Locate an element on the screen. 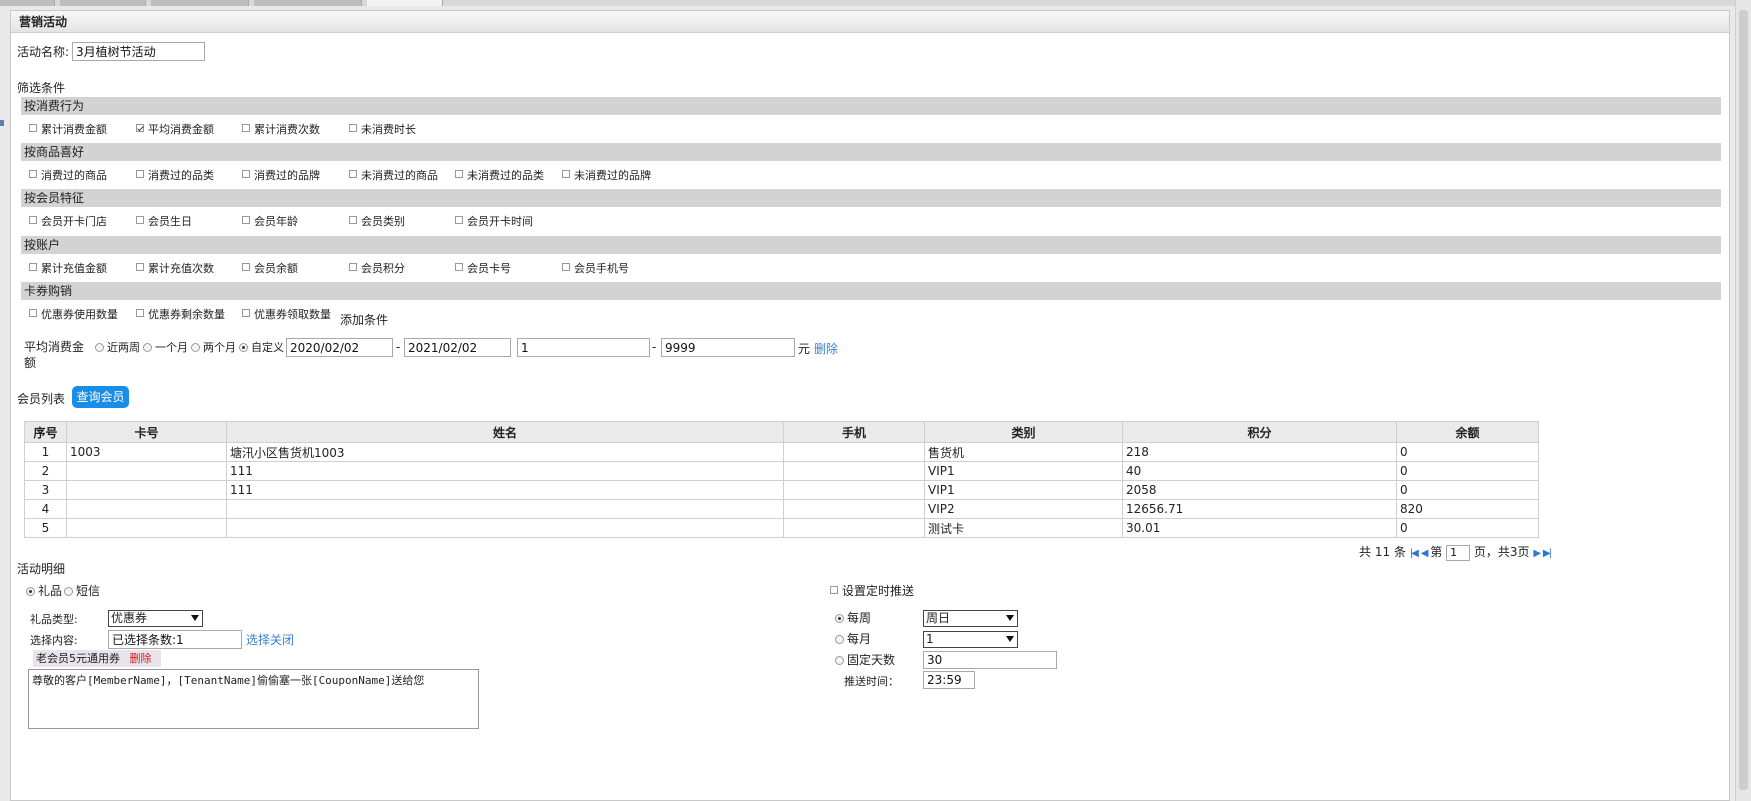 This screenshot has width=1751, height=801. last-page-icon: ▶| is located at coordinates (1547, 553).